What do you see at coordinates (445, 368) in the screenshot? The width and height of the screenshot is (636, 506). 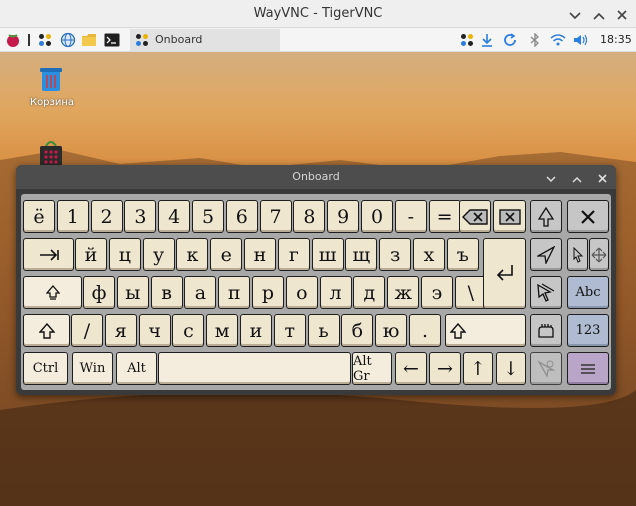 I see `arrow-right-key: →` at bounding box center [445, 368].